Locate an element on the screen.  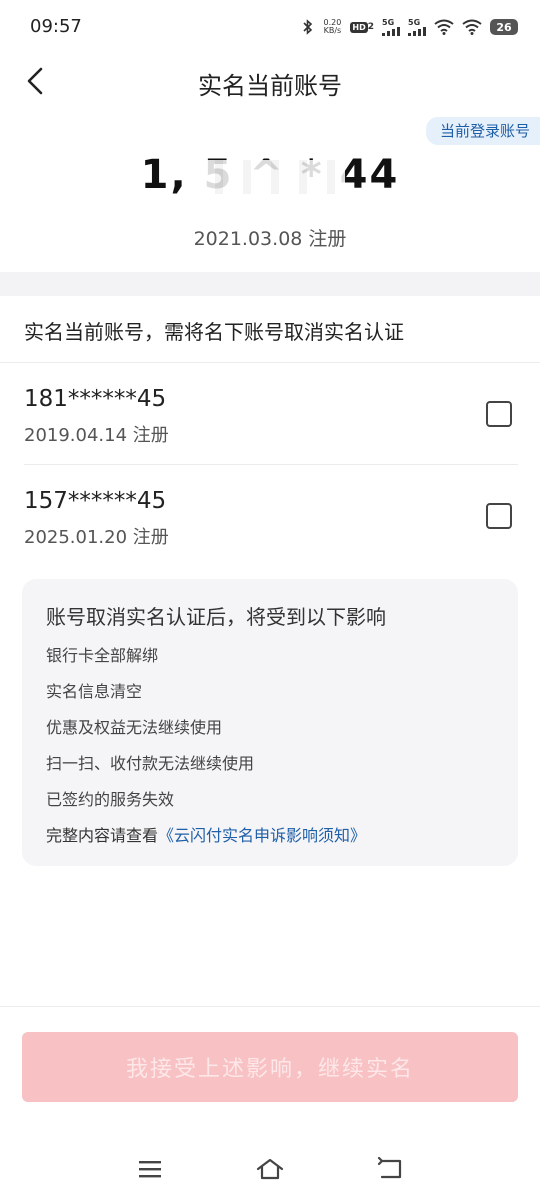
status-time: 09:57 is located at coordinates (56, 26).